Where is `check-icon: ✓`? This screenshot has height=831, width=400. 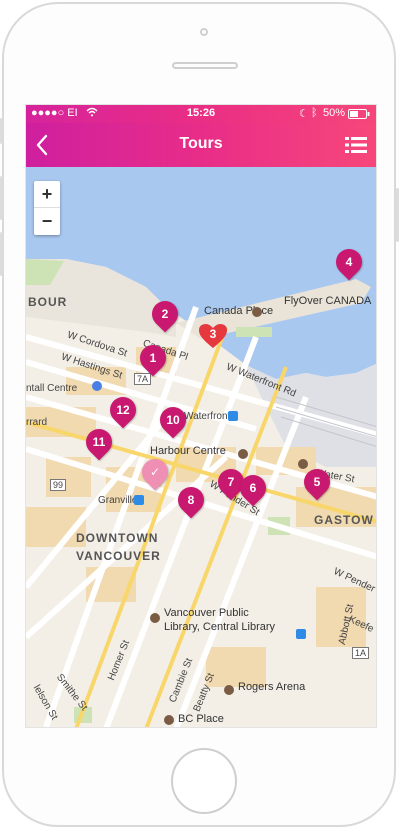
check-icon: ✓ is located at coordinates (155, 472).